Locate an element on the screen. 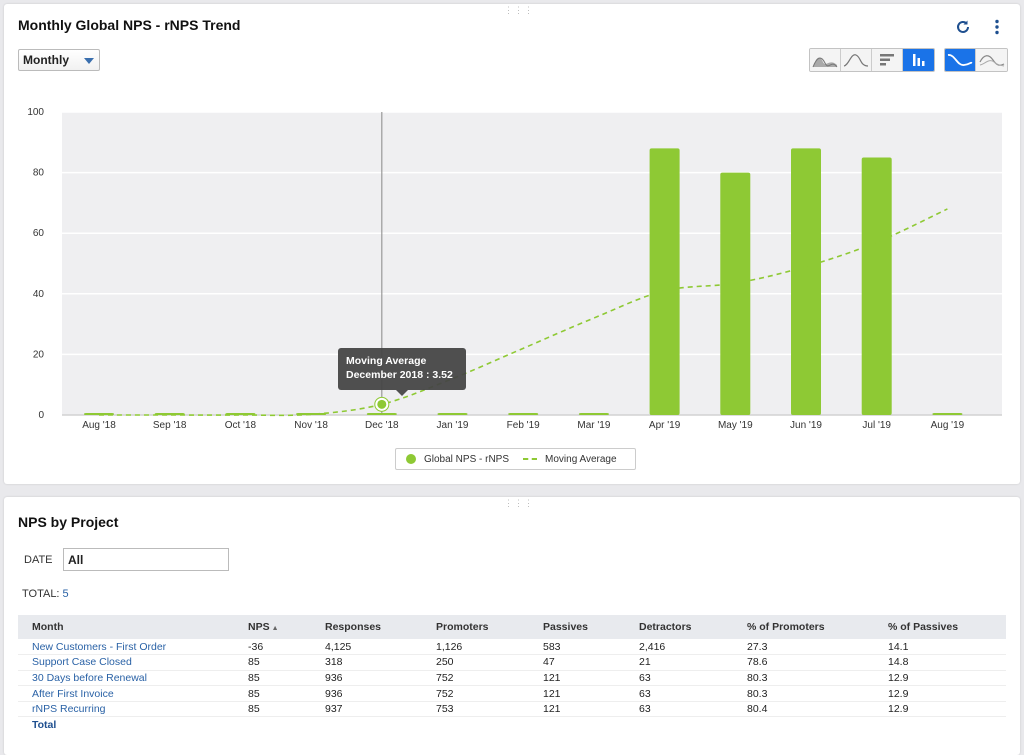 The image size is (1024, 755). column-header-label: % of Promoters is located at coordinates (786, 627).